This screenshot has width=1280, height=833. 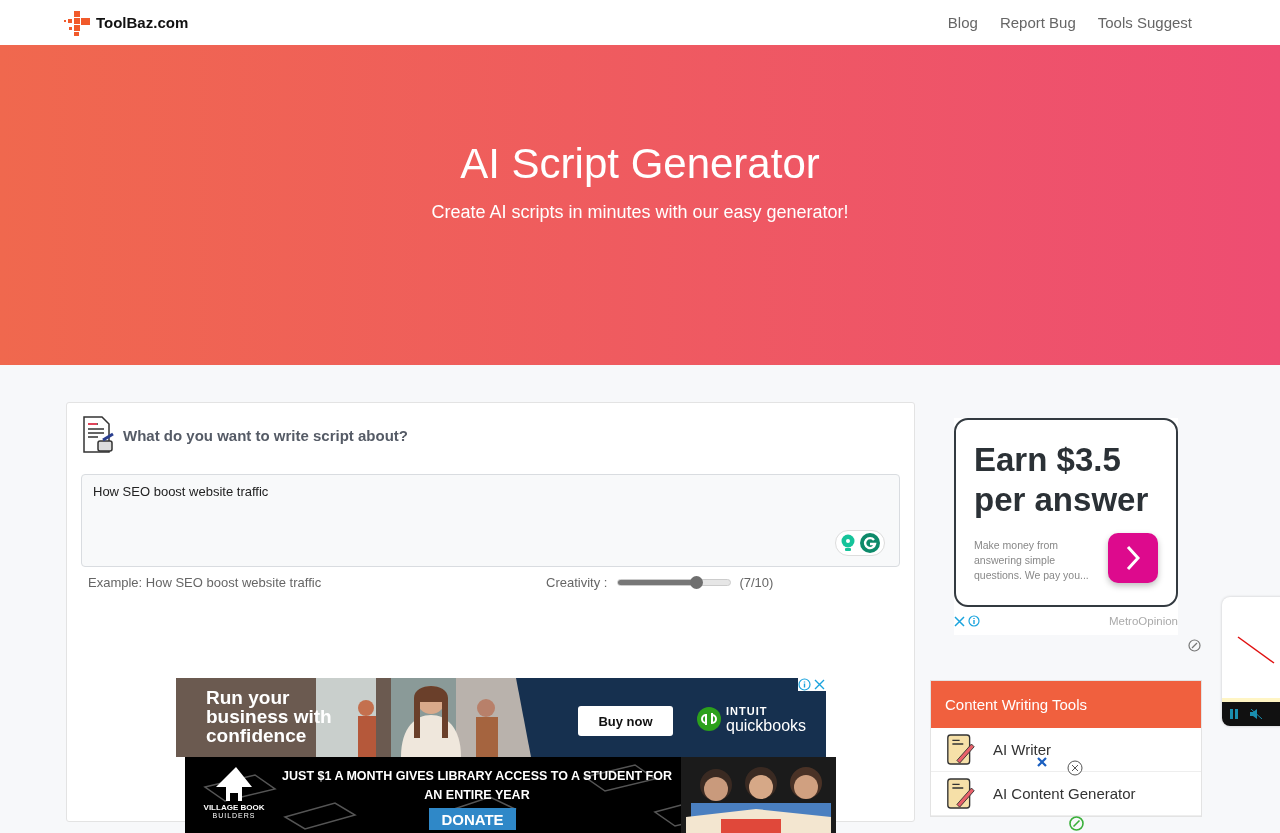 I want to click on mute-icon, so click(x=1256, y=714).